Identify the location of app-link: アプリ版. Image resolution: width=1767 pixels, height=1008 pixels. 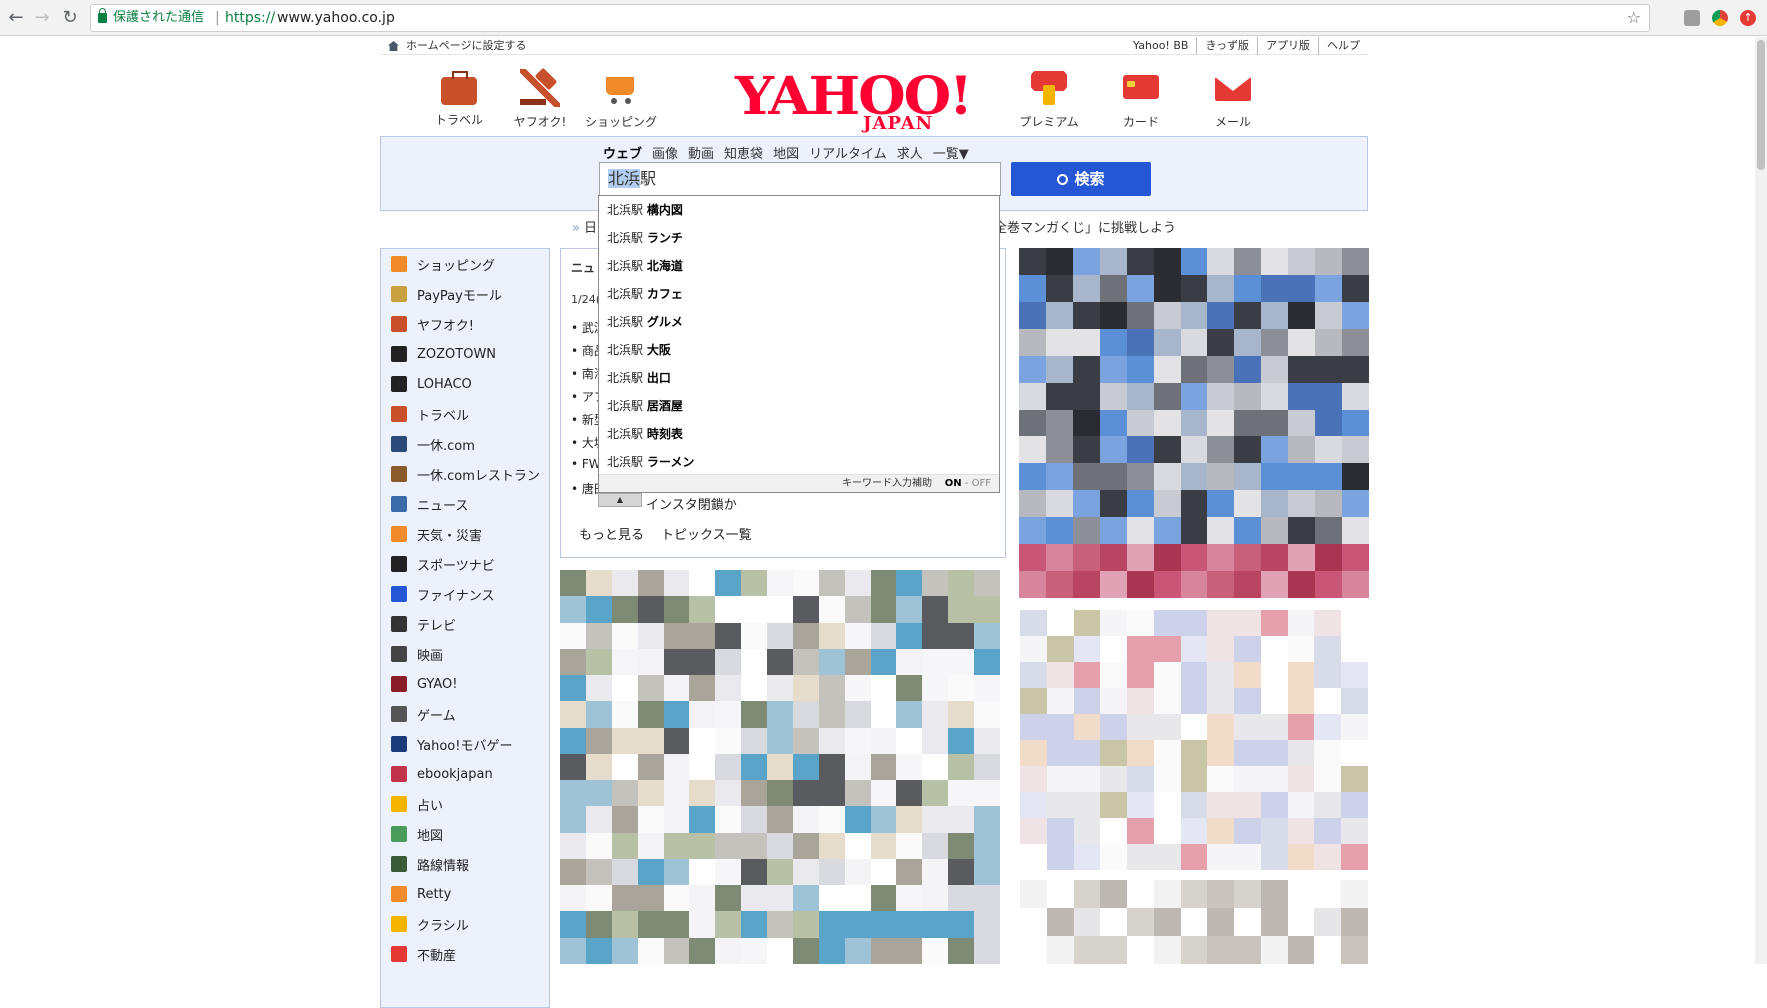
(1287, 46).